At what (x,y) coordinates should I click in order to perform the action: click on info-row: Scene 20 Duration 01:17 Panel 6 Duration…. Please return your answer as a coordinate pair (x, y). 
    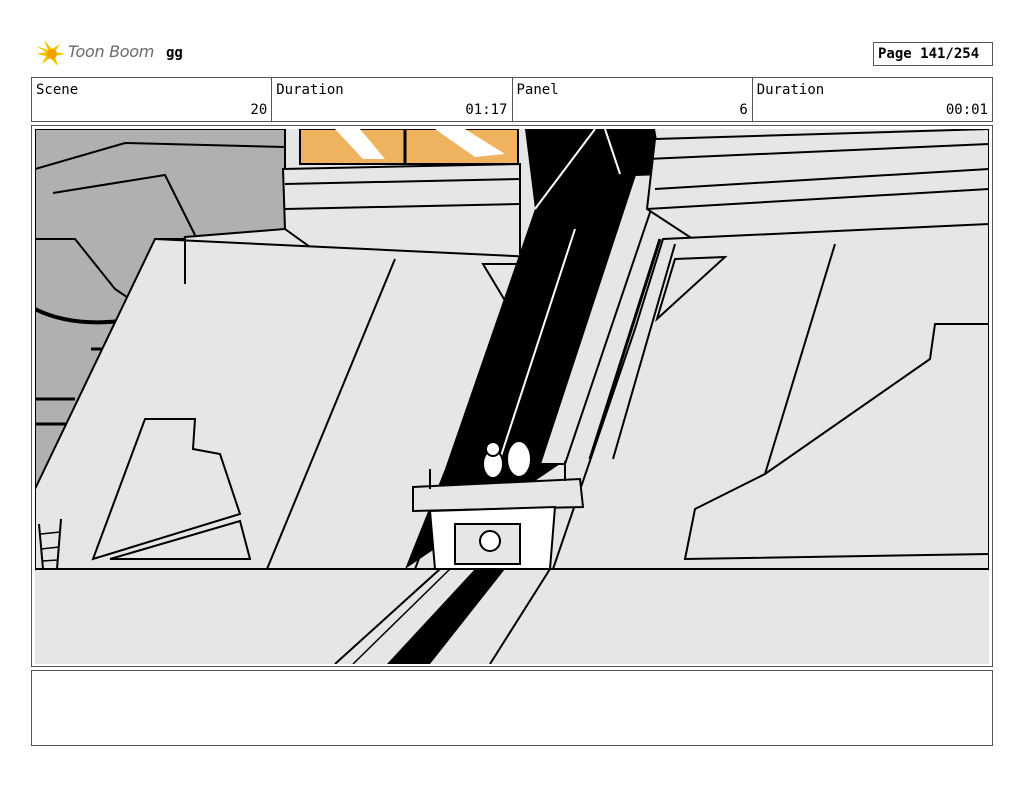
    Looking at the image, I should click on (512, 99).